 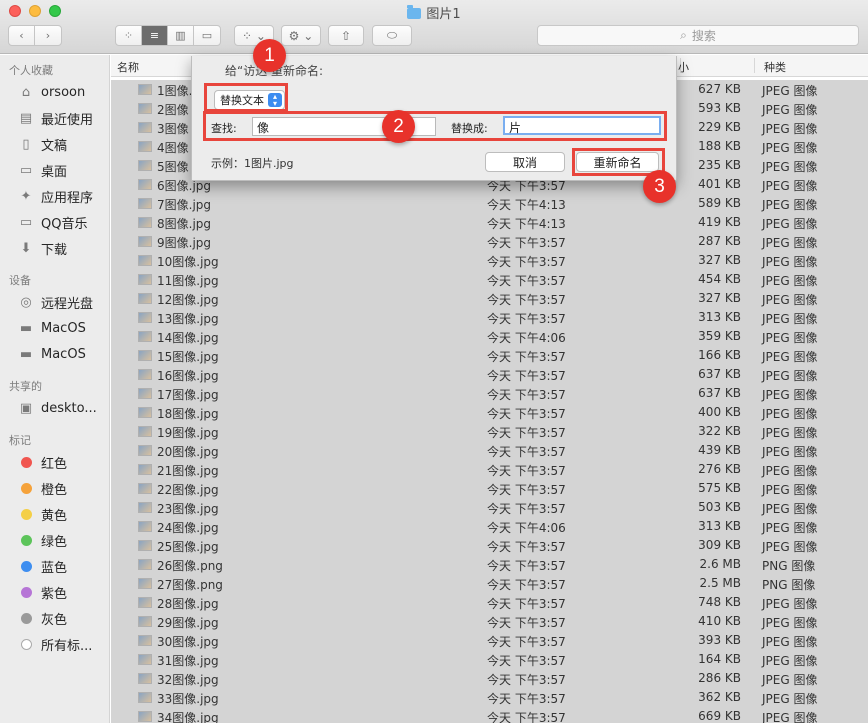 What do you see at coordinates (526, 224) in the screenshot?
I see `file-date: 今天 下午4:13` at bounding box center [526, 224].